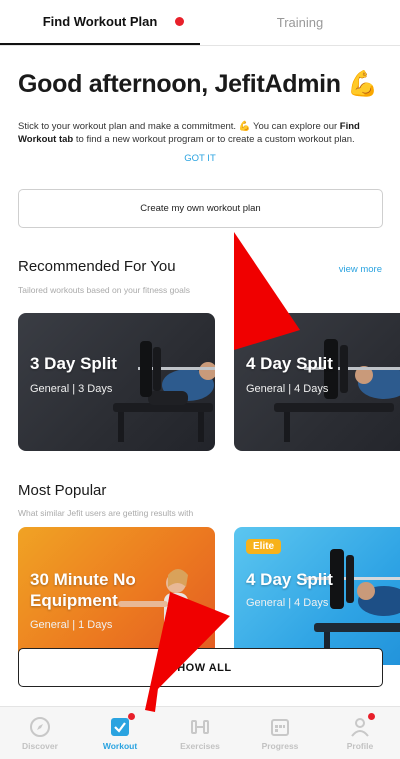 Image resolution: width=400 pixels, height=759 pixels. I want to click on card-meta: General | 3 Days, so click(71, 389).